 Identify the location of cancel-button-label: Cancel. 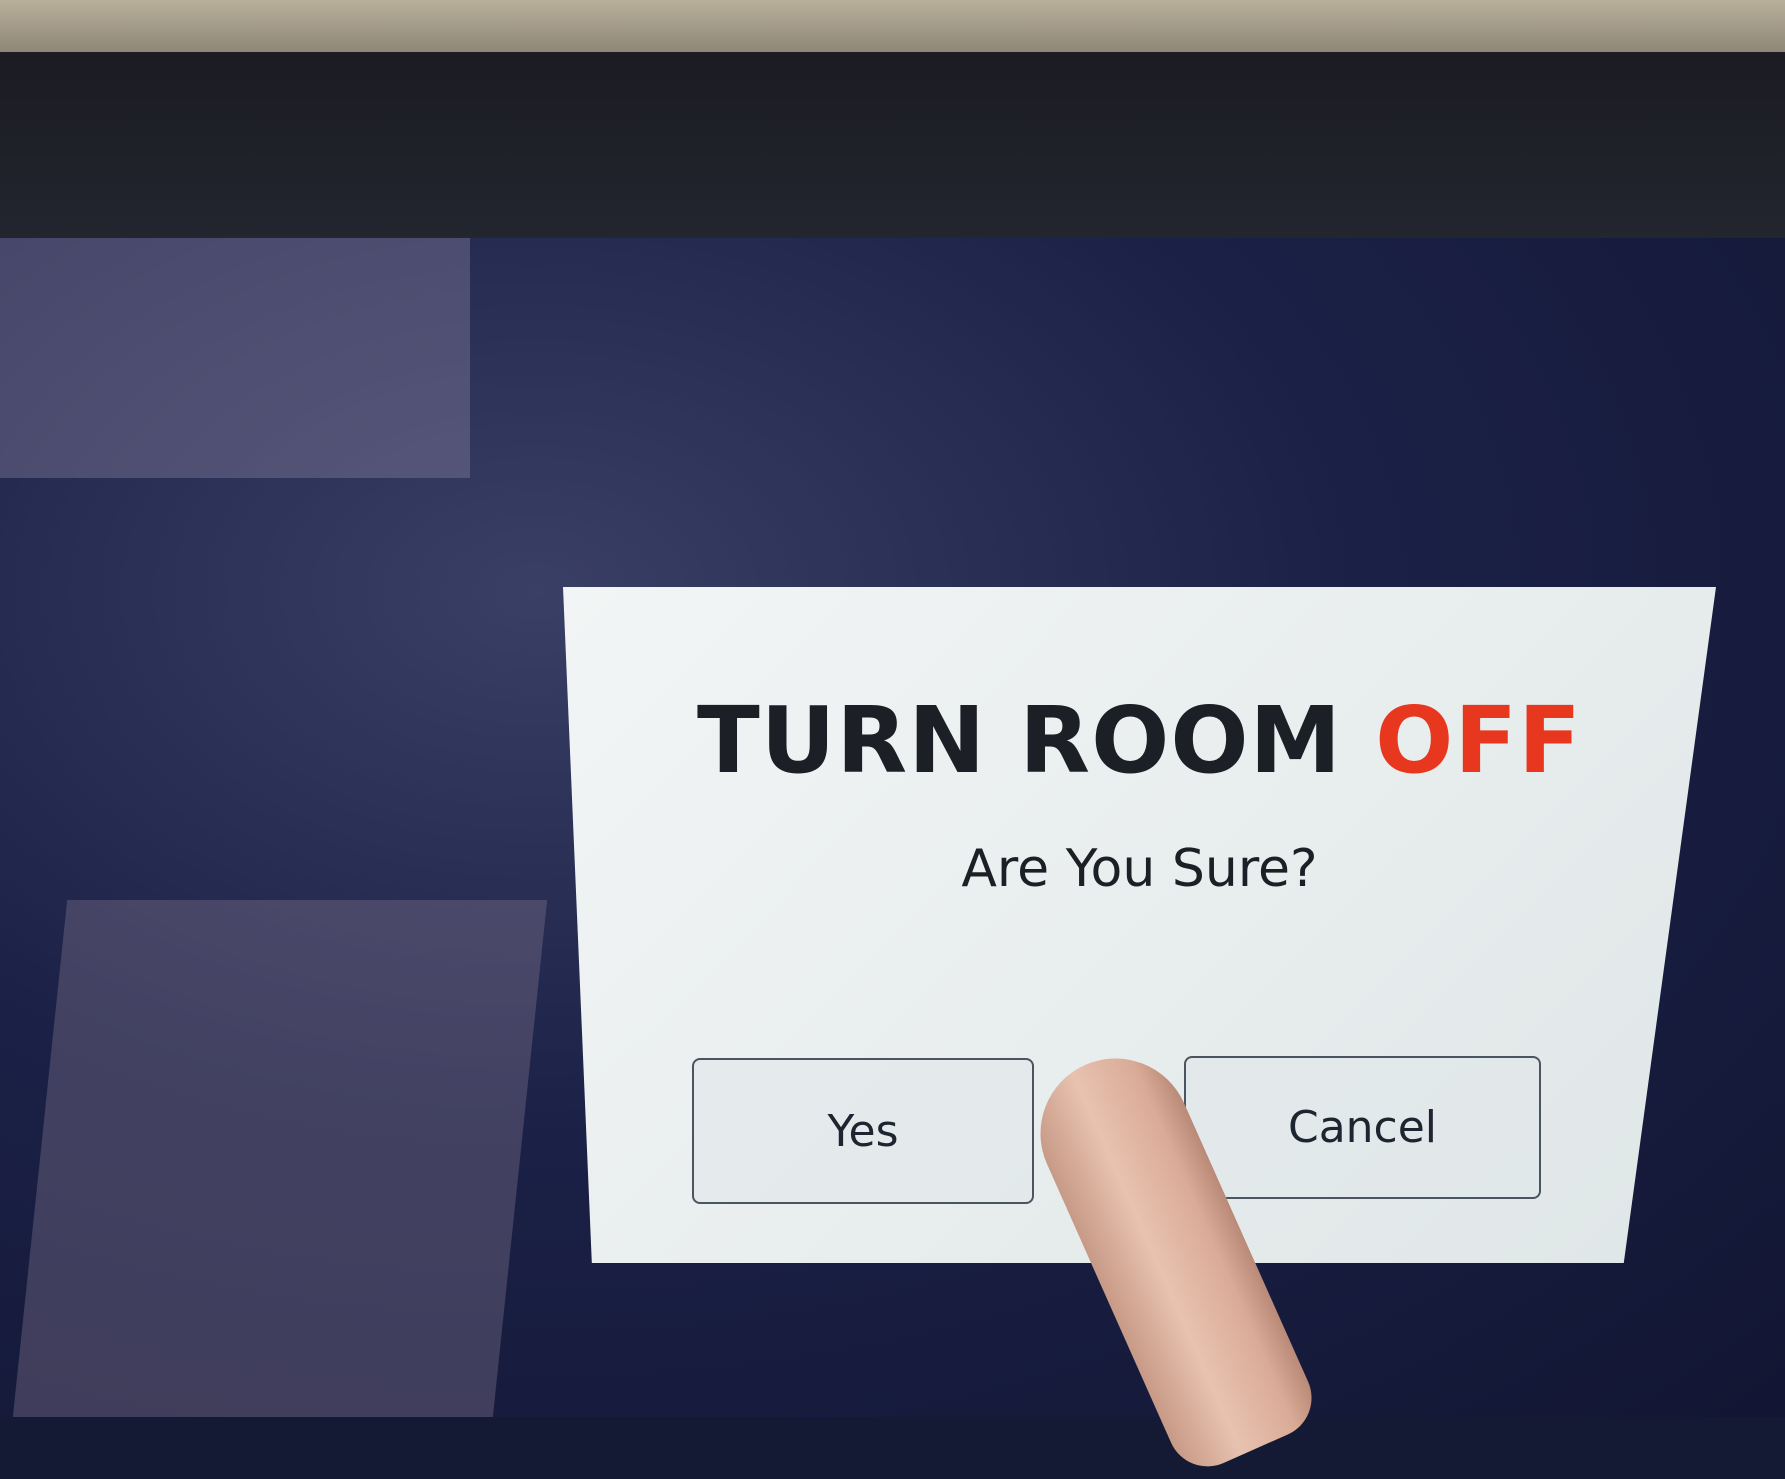
(1362, 1127).